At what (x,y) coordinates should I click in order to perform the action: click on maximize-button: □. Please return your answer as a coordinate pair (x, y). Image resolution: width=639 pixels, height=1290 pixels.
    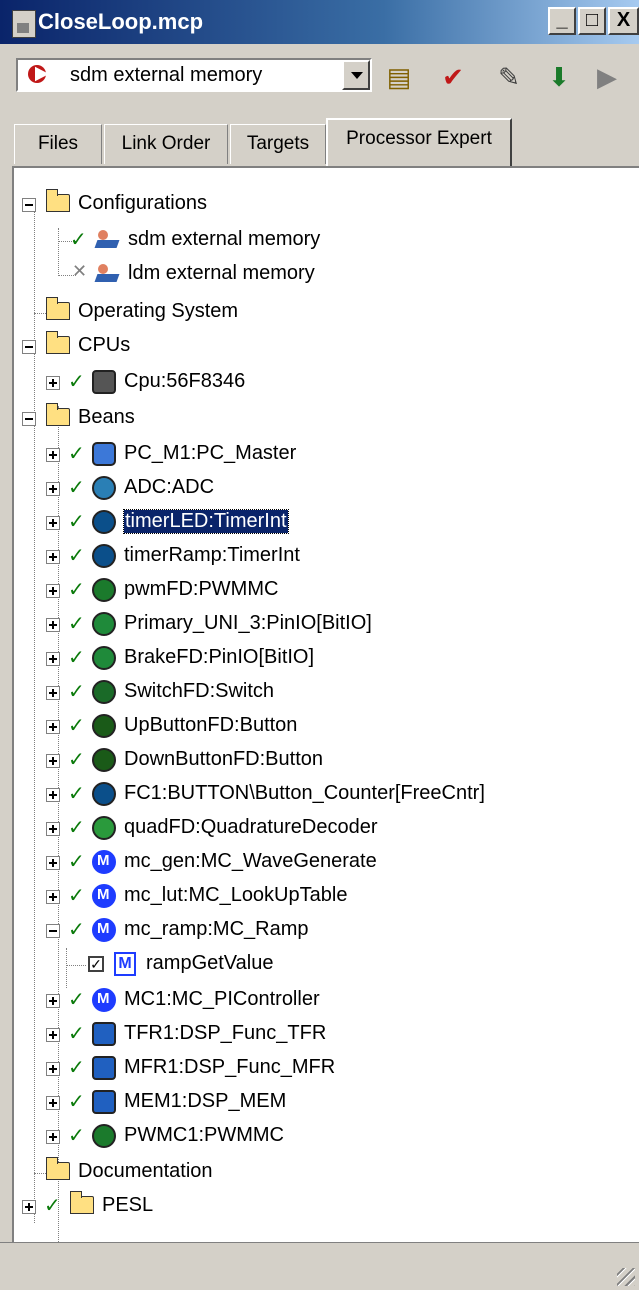
    Looking at the image, I should click on (592, 21).